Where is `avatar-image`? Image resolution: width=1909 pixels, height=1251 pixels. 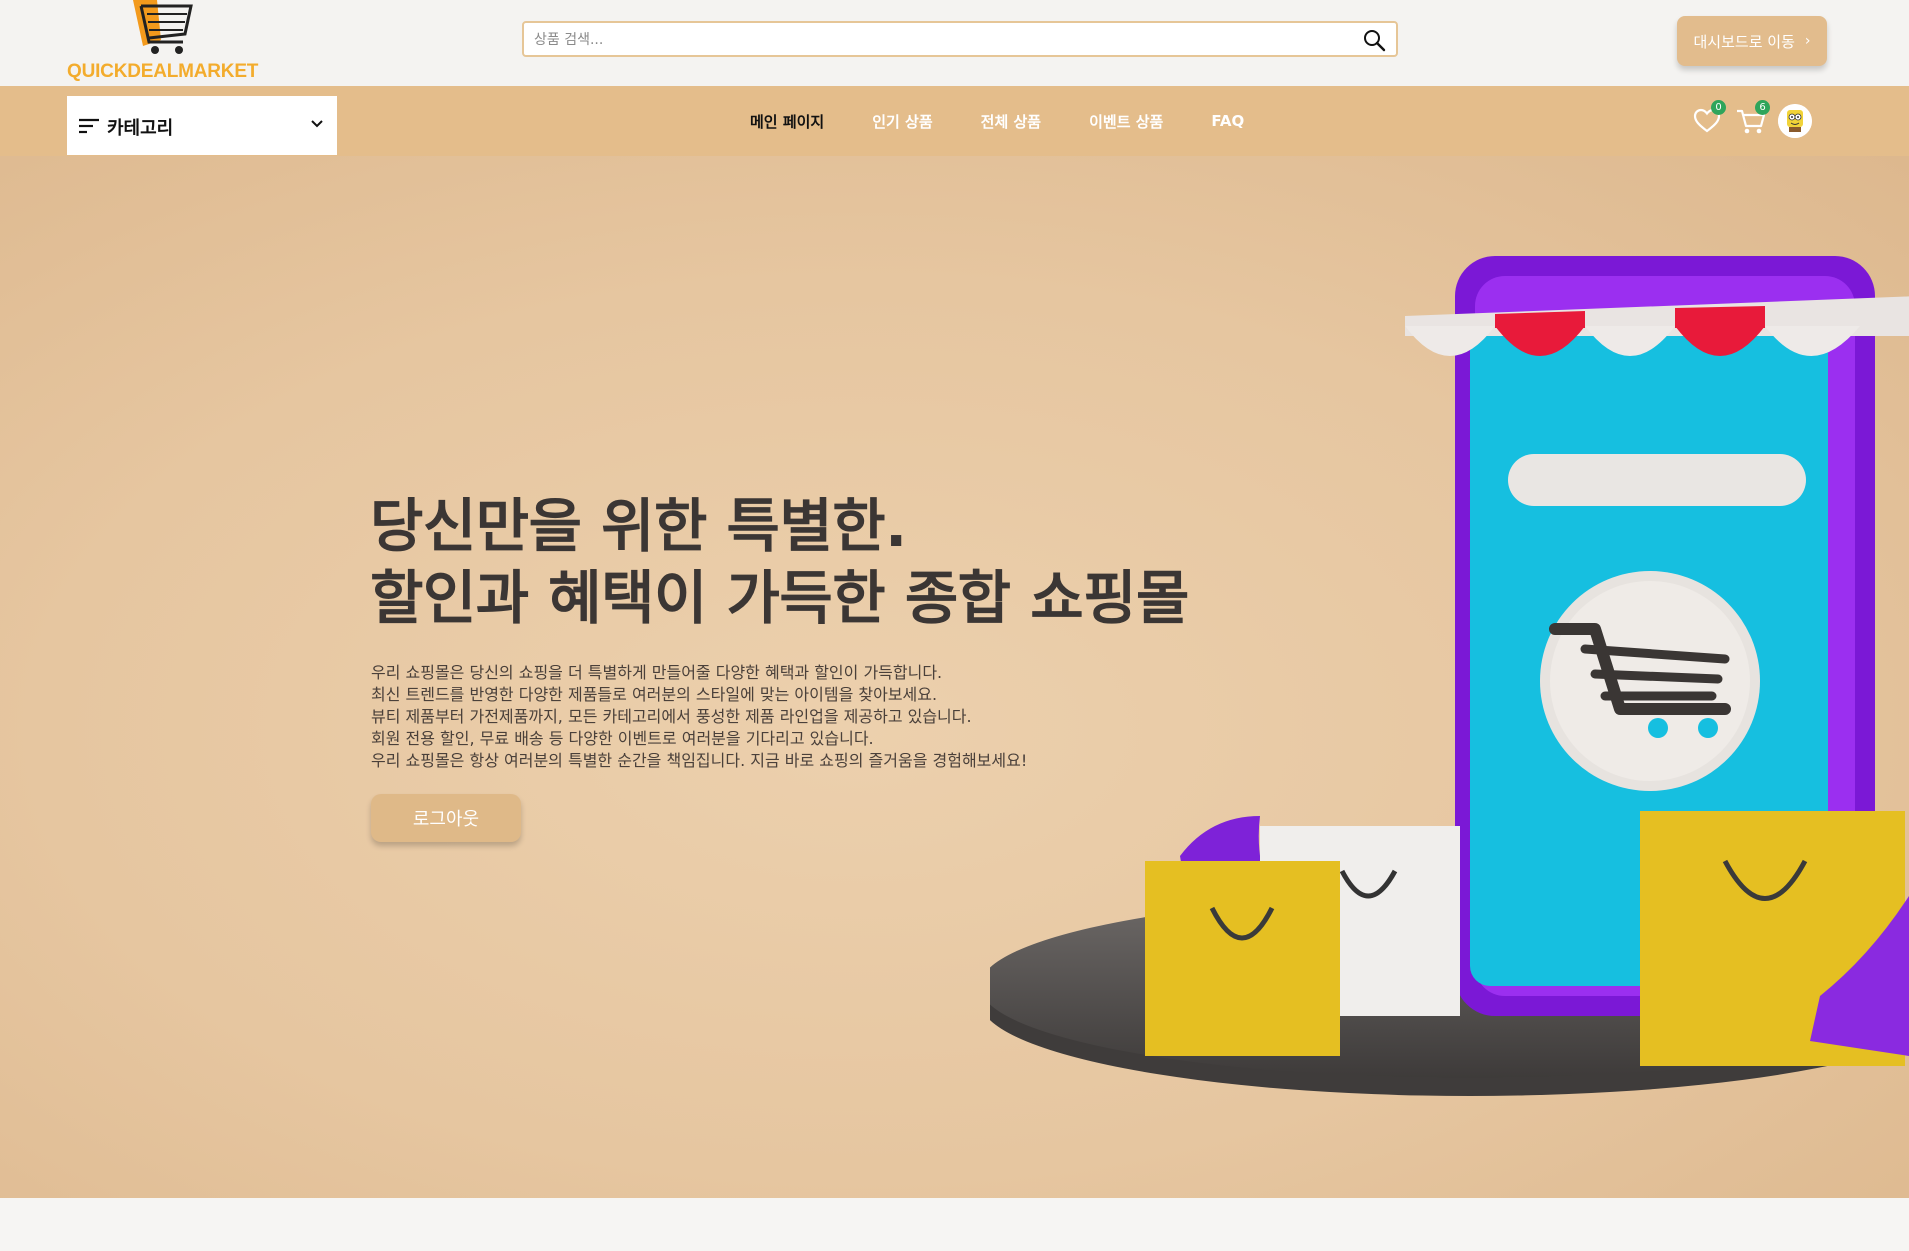
avatar-image is located at coordinates (1795, 121).